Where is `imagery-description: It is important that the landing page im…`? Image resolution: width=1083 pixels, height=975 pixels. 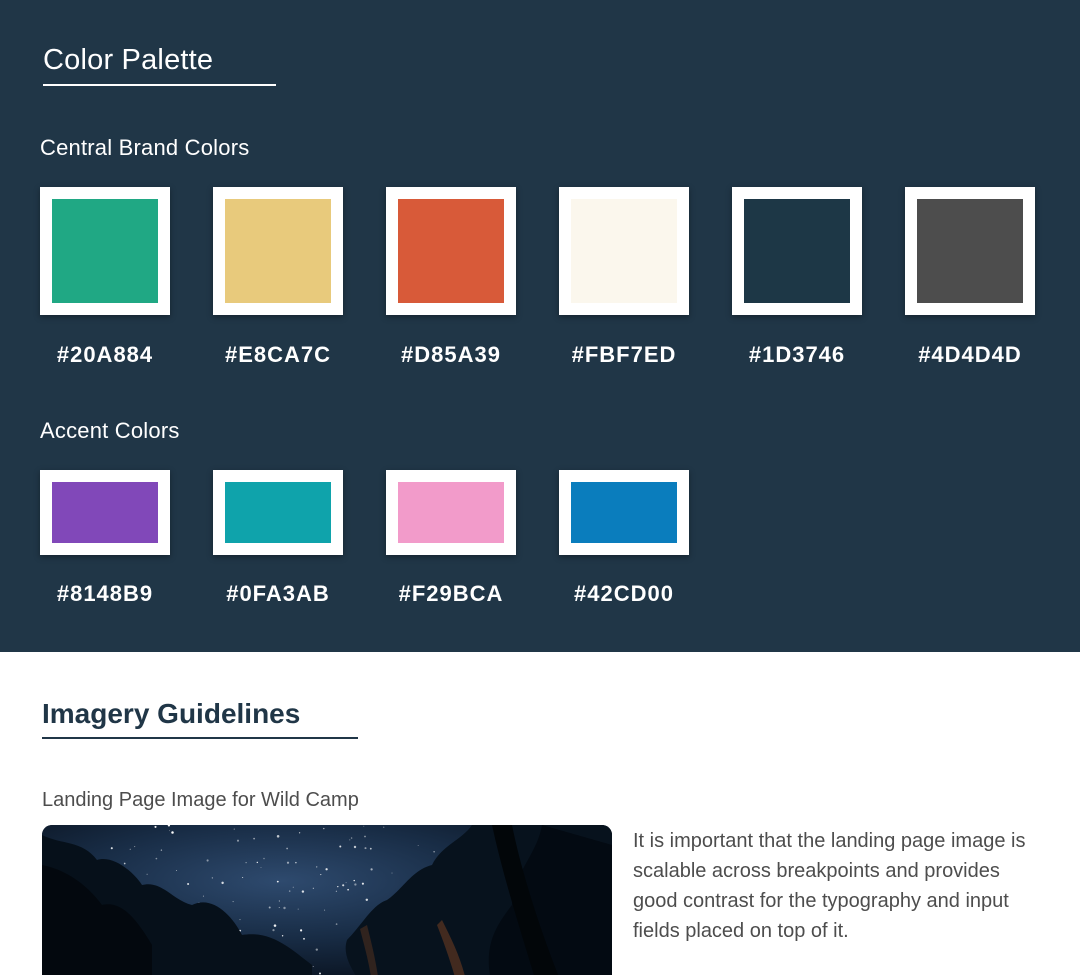 imagery-description: It is important that the landing page im… is located at coordinates (829, 886).